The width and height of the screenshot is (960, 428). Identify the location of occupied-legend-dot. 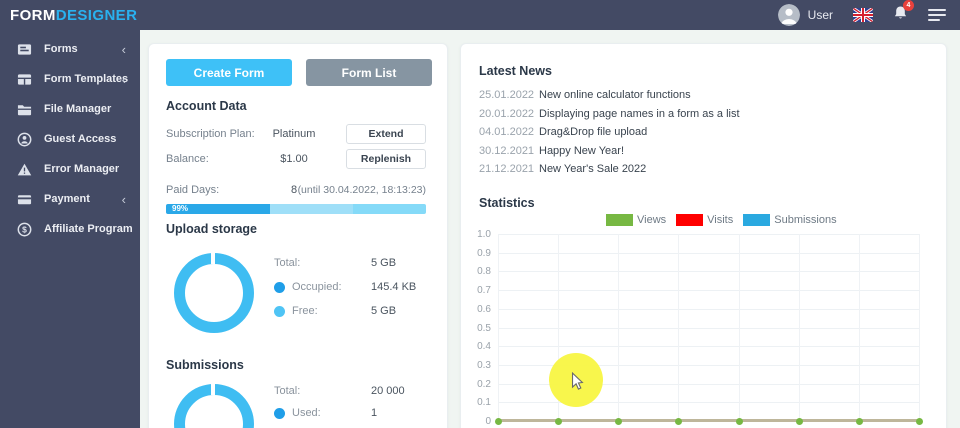
(279, 287).